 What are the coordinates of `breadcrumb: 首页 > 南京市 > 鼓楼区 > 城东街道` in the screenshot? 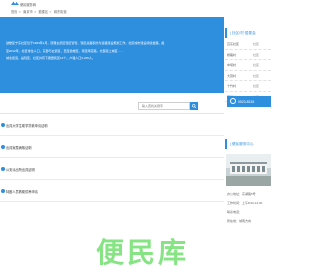 It's located at (39, 11).